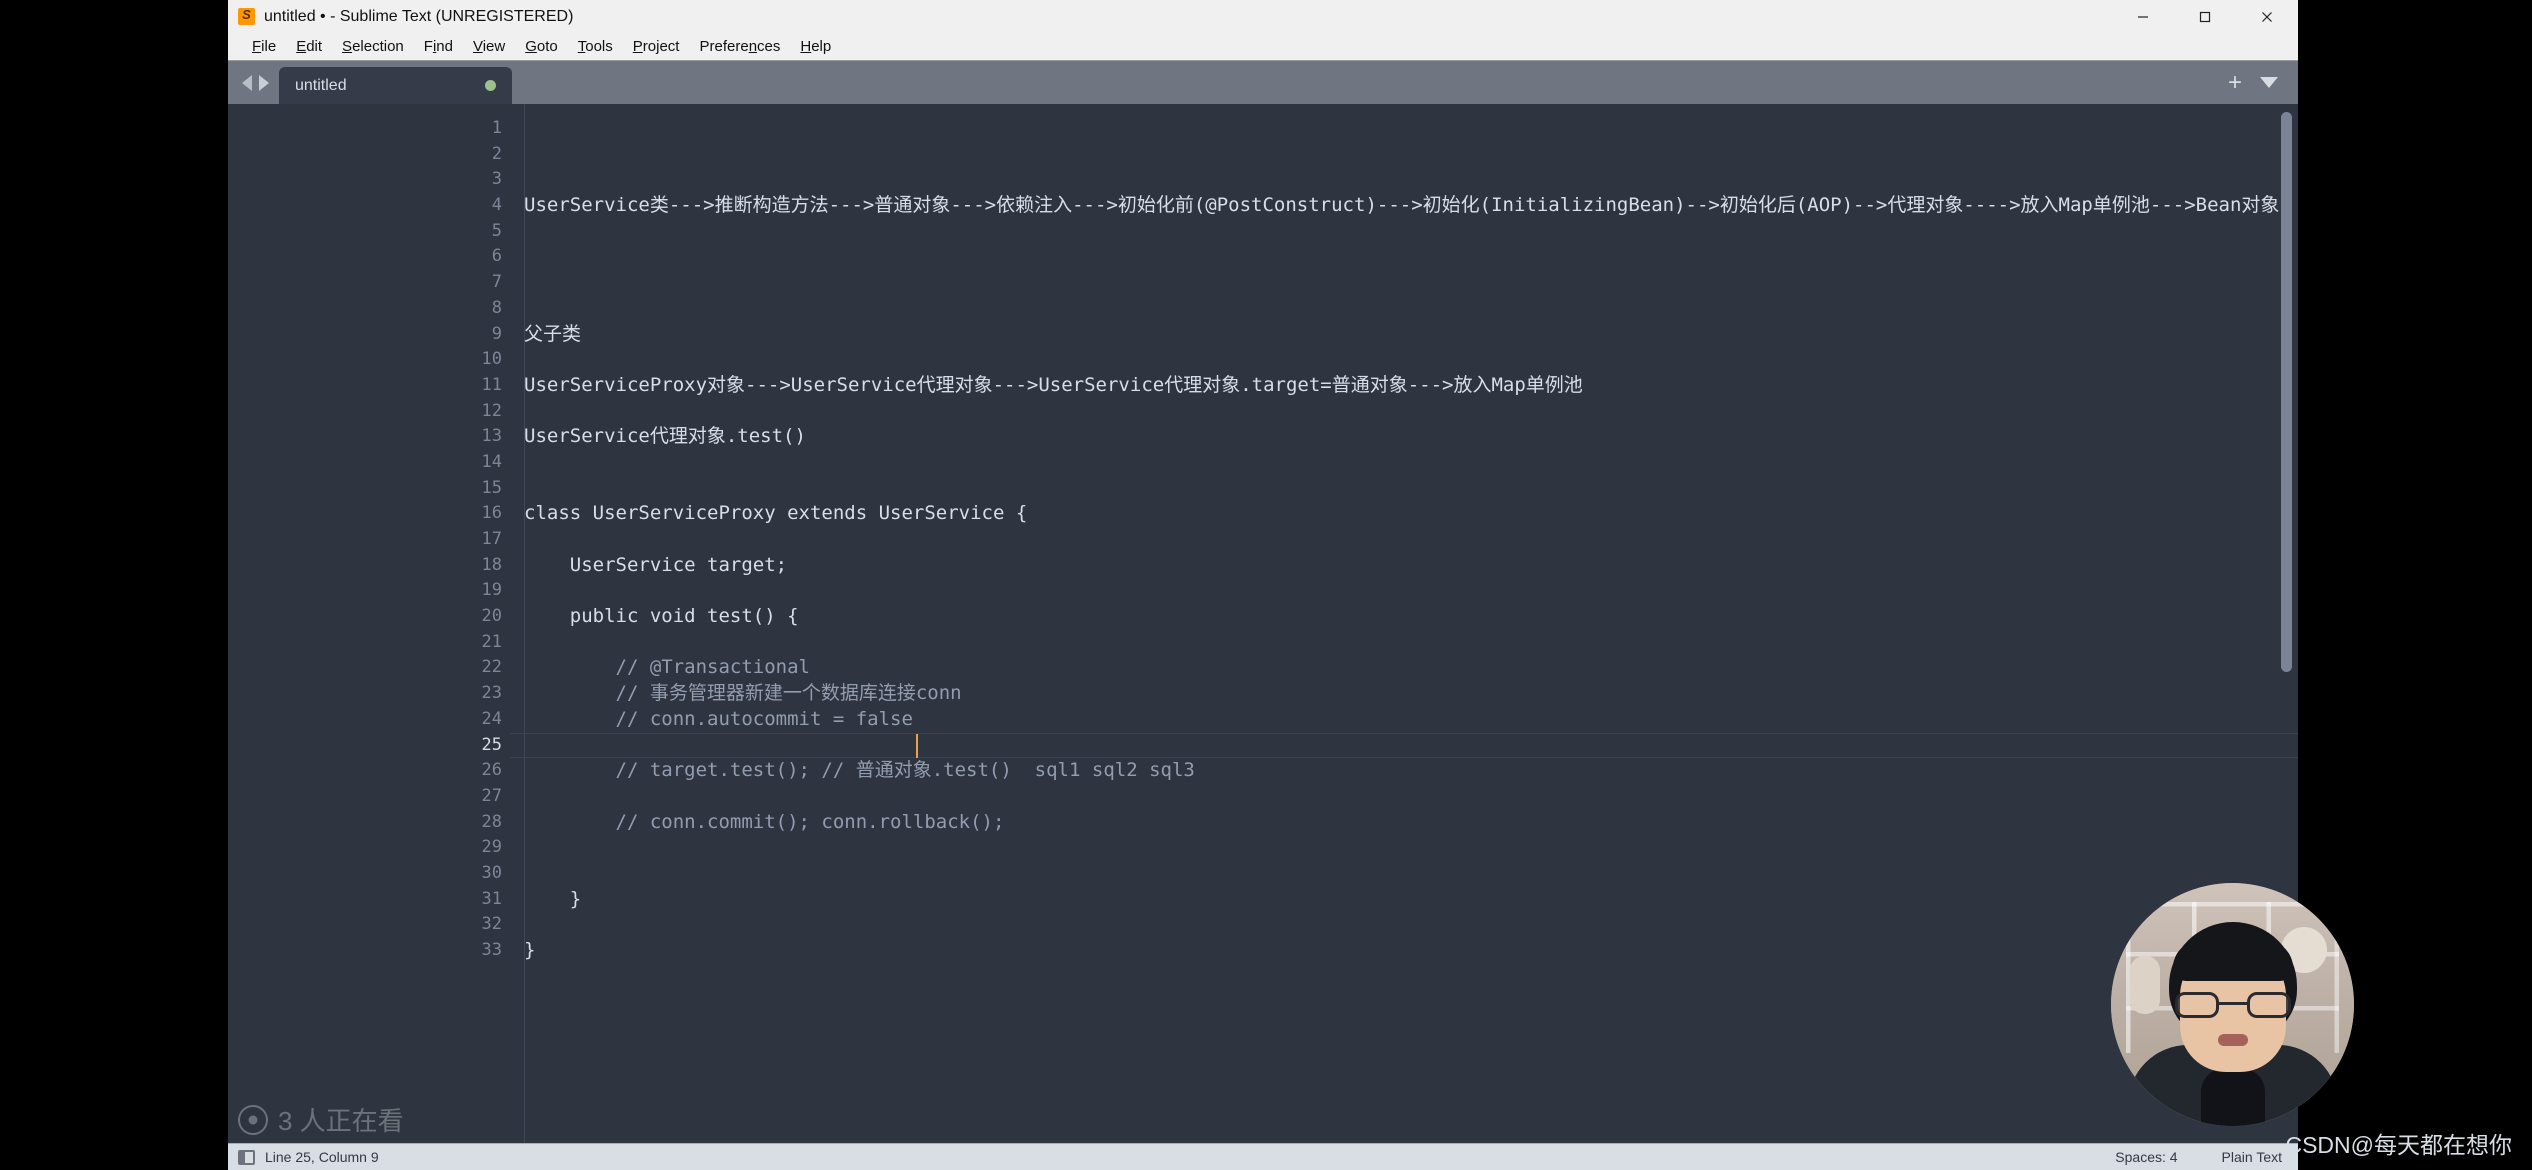 This screenshot has width=2532, height=1170. What do you see at coordinates (491, 359) in the screenshot?
I see `line-number: 10` at bounding box center [491, 359].